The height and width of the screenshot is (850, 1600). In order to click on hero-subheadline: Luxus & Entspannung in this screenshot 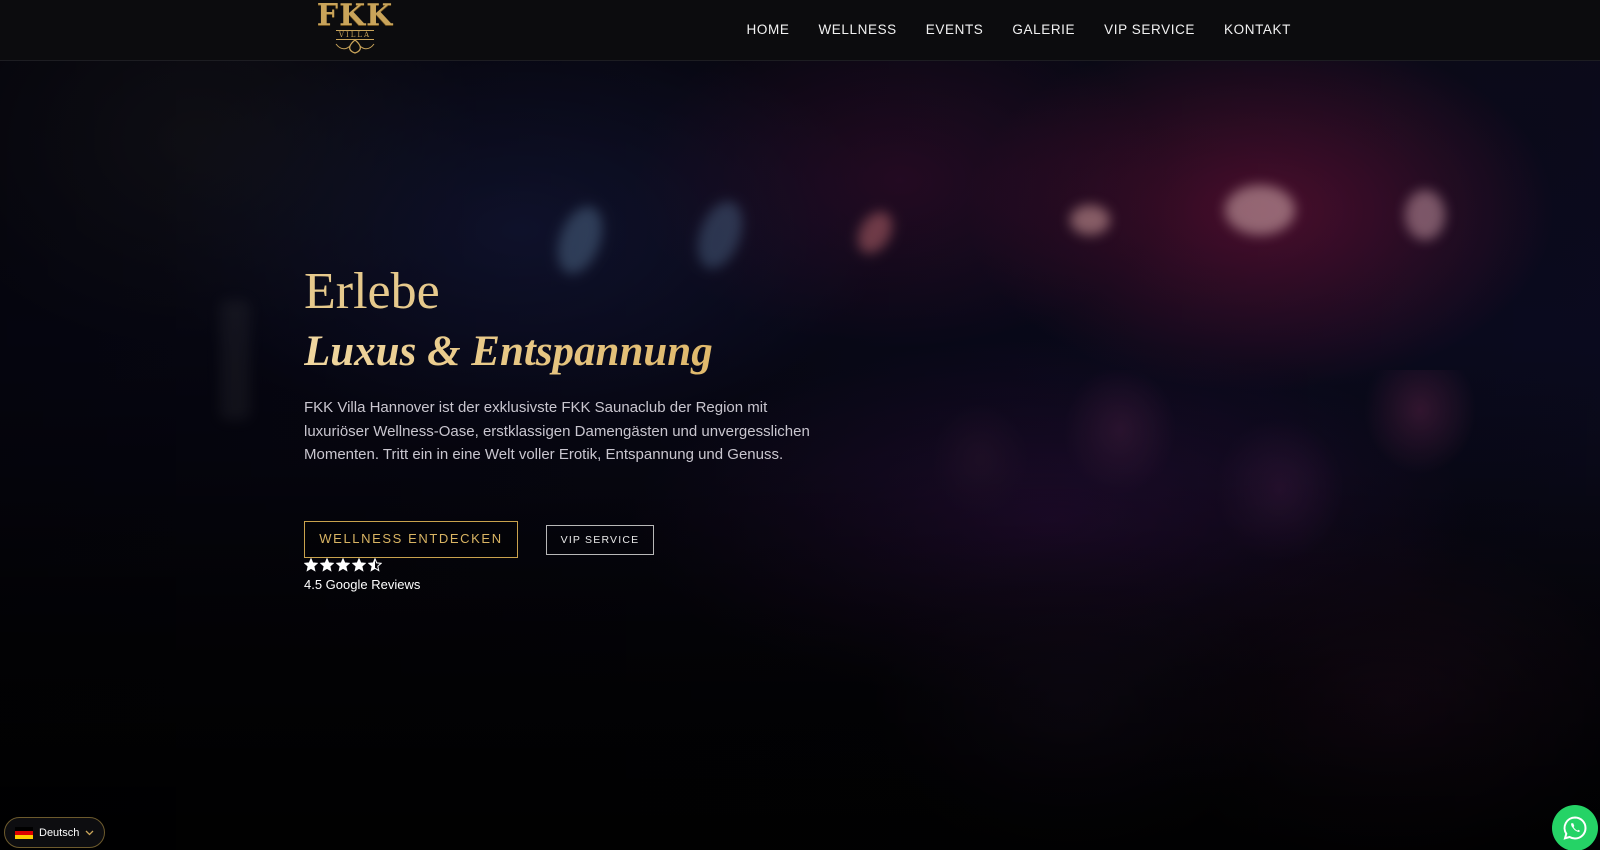, I will do `click(584, 352)`.